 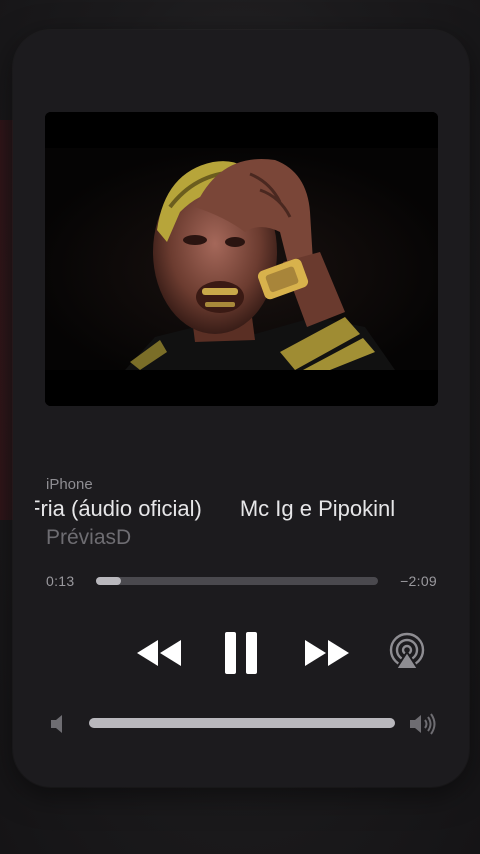 I want to click on artist-name: PréviasD, so click(x=89, y=537).